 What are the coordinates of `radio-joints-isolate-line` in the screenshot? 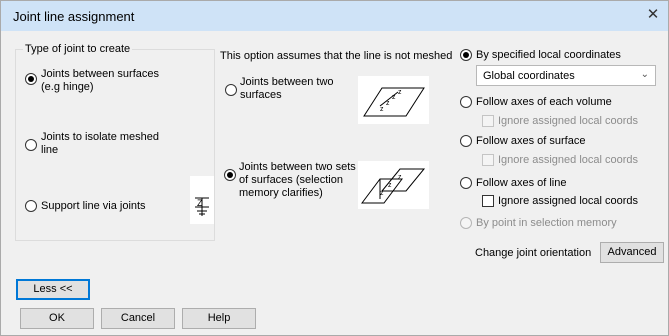 It's located at (31, 145).